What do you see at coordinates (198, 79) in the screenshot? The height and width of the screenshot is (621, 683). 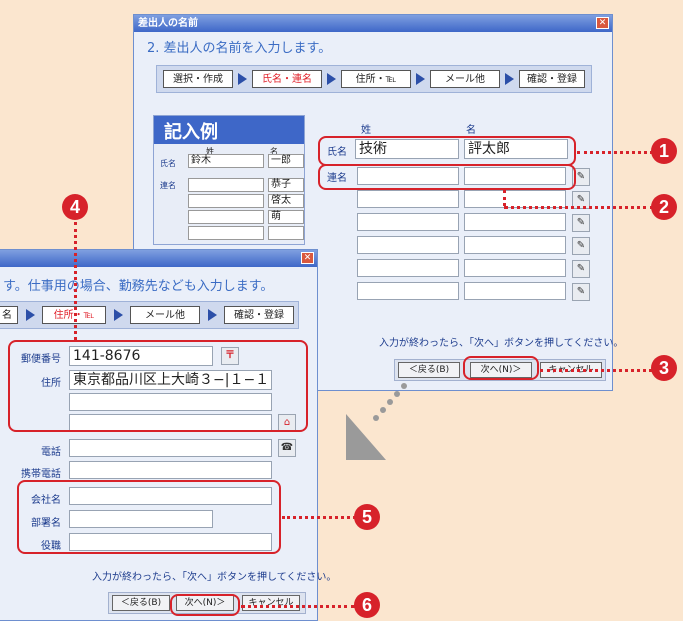 I see `step-select-create: 選択・作成` at bounding box center [198, 79].